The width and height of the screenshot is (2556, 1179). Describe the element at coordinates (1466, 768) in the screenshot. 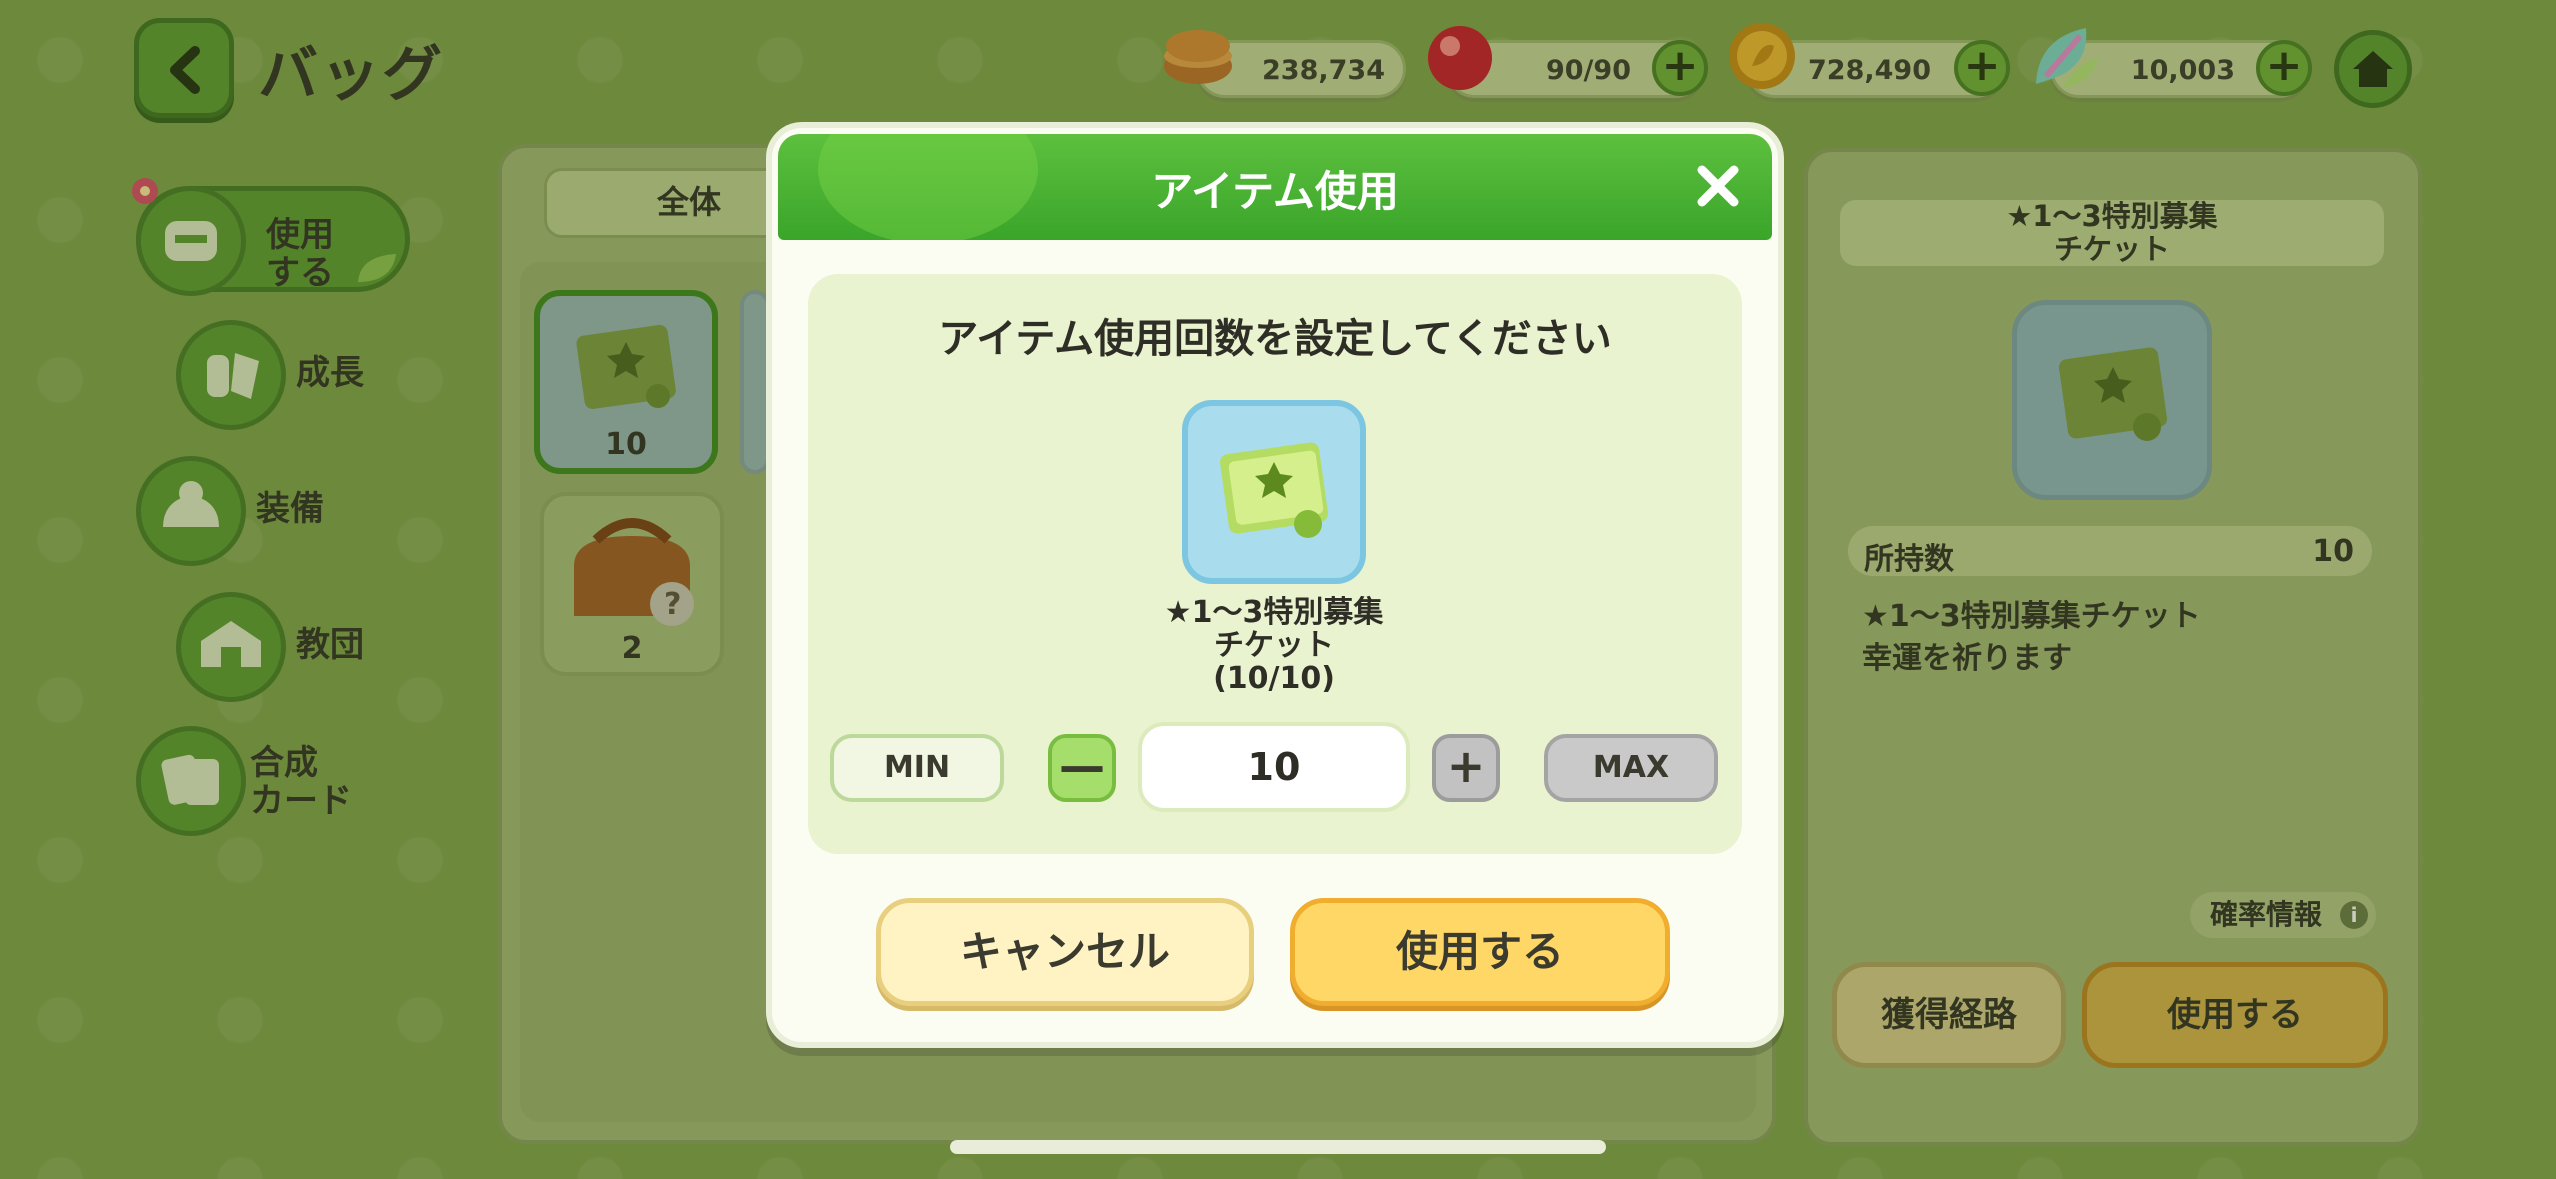

I see `increment-button: +` at that location.